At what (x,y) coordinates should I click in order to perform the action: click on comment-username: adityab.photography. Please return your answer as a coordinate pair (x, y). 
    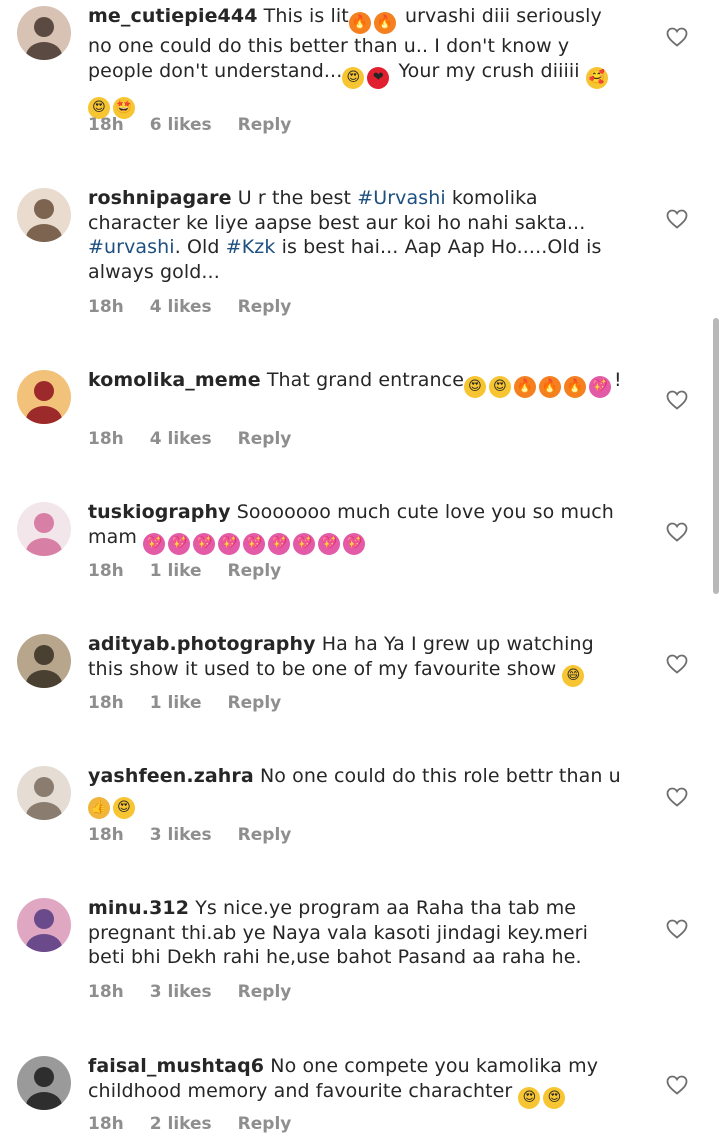
    Looking at the image, I should click on (202, 644).